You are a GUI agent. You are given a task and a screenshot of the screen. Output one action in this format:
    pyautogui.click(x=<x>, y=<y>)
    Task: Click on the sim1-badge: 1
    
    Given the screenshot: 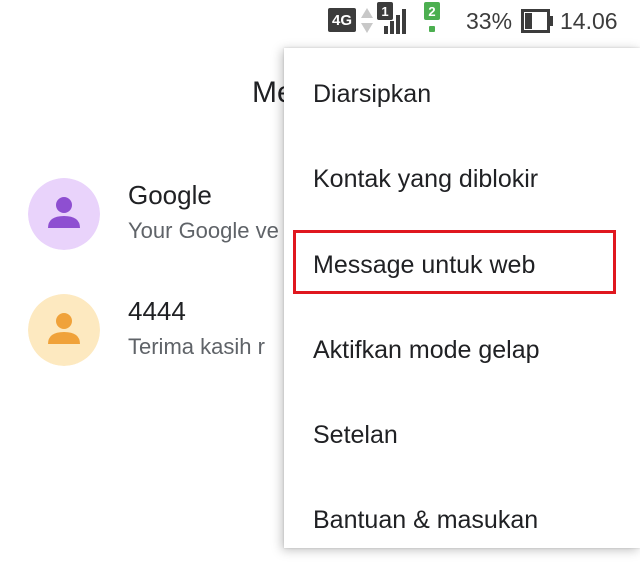 What is the action you would take?
    pyautogui.click(x=385, y=11)
    